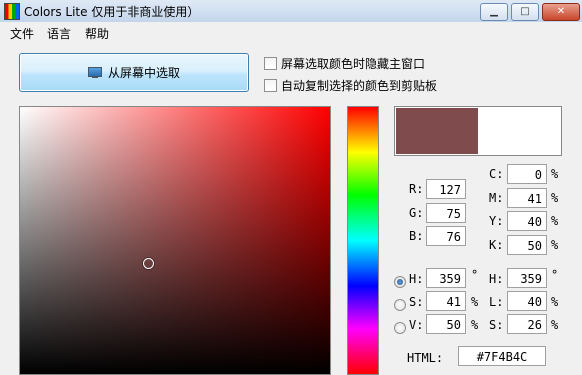  What do you see at coordinates (555, 325) in the screenshot?
I see `hls-s-unit: %` at bounding box center [555, 325].